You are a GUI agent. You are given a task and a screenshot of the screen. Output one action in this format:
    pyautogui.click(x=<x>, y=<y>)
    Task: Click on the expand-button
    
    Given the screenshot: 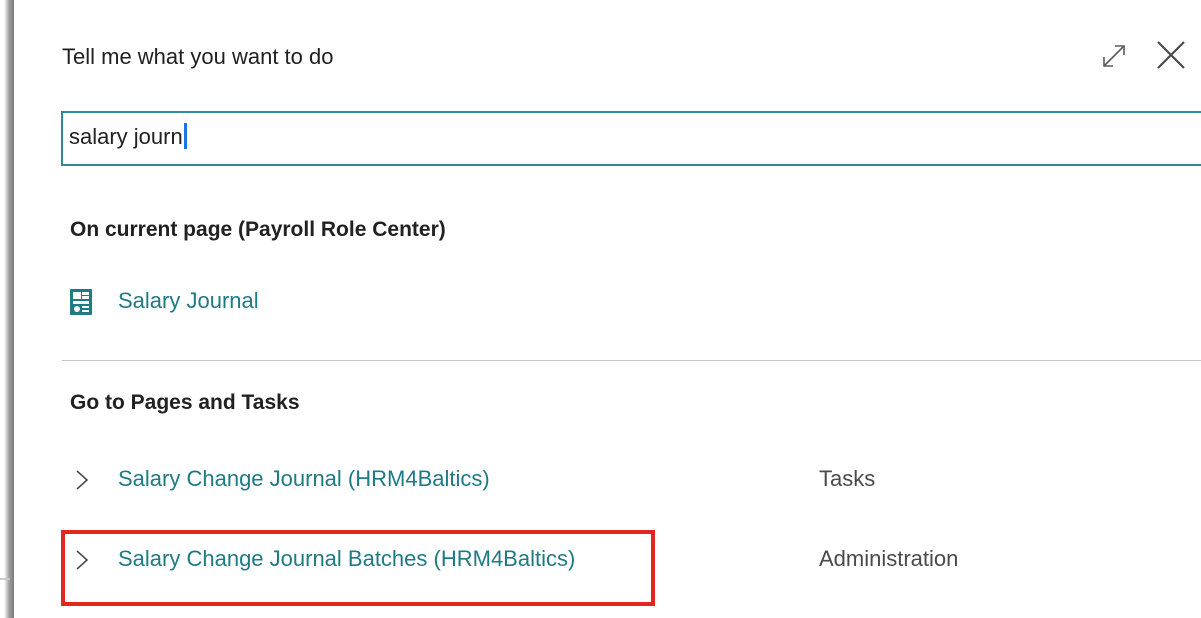 What is the action you would take?
    pyautogui.click(x=1113, y=55)
    